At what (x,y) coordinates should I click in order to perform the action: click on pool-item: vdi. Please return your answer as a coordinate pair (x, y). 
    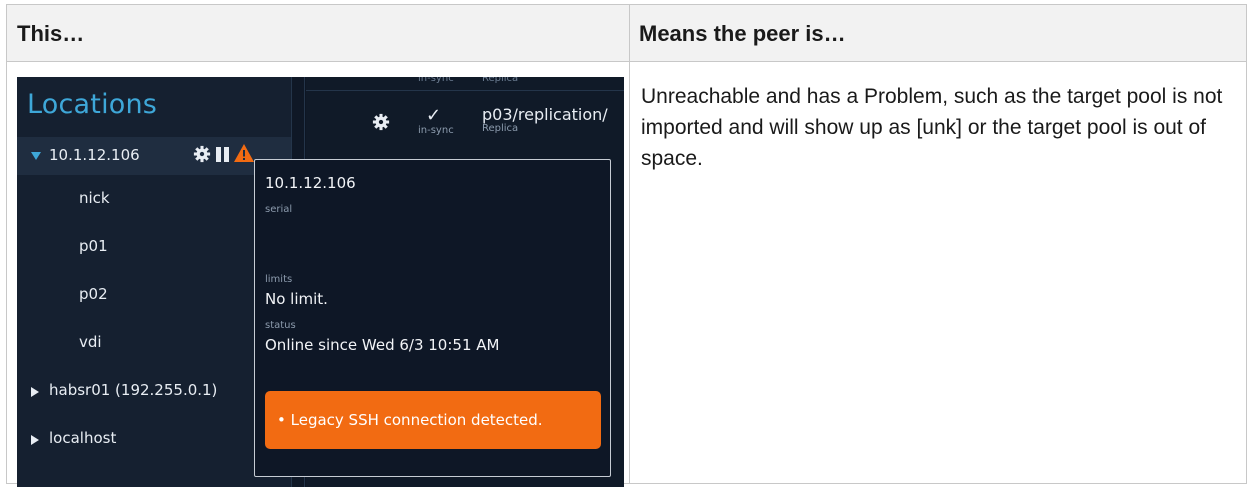
    Looking at the image, I should click on (90, 342).